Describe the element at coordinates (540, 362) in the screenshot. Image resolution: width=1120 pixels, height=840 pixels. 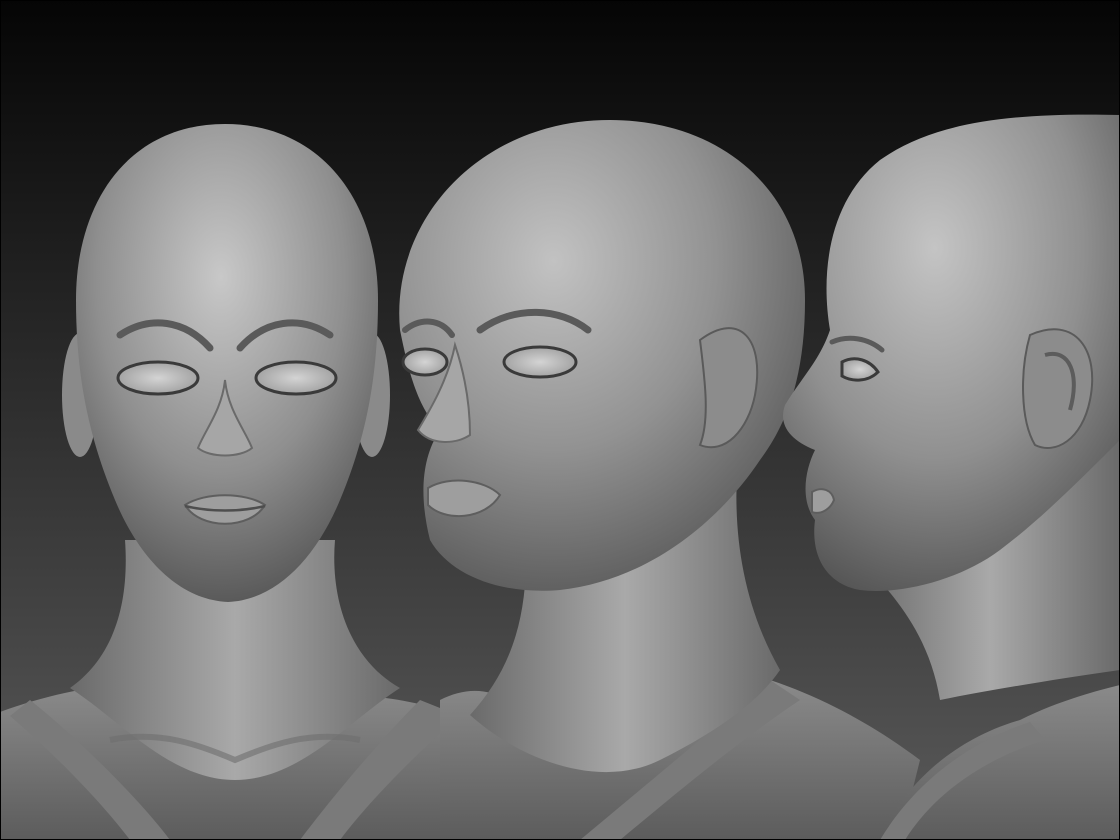
I see `three-quarter-eye-right` at that location.